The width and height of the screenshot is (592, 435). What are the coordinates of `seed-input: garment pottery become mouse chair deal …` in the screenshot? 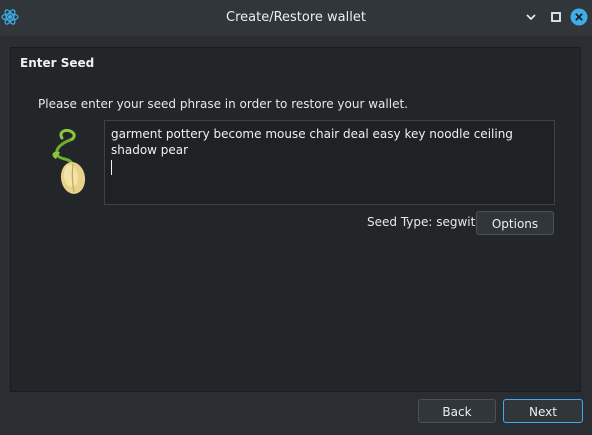 It's located at (329, 162).